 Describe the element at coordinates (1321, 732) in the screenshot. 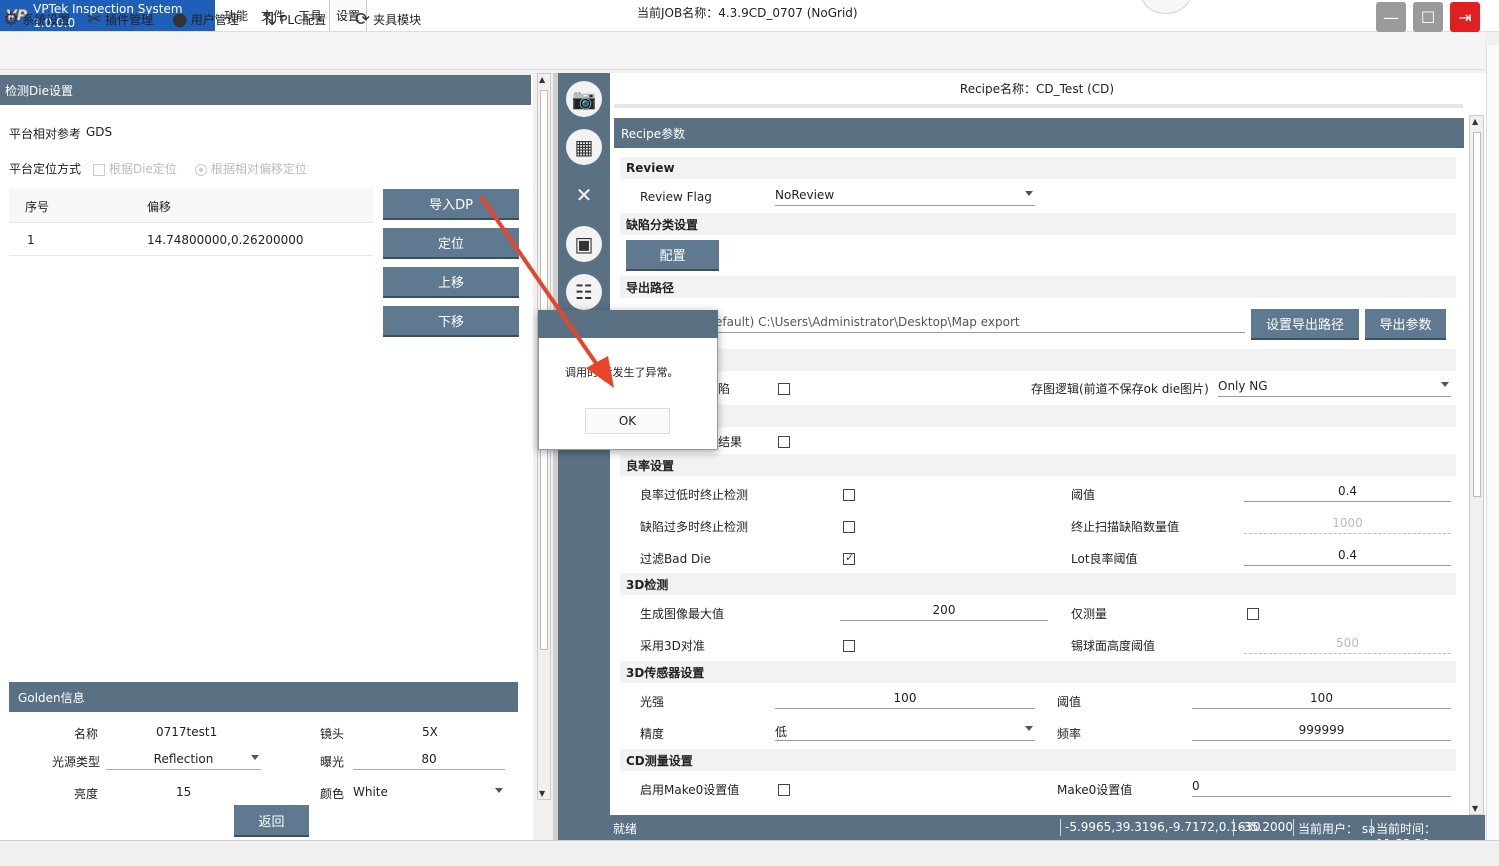

I see `frequency-field: 999999` at that location.